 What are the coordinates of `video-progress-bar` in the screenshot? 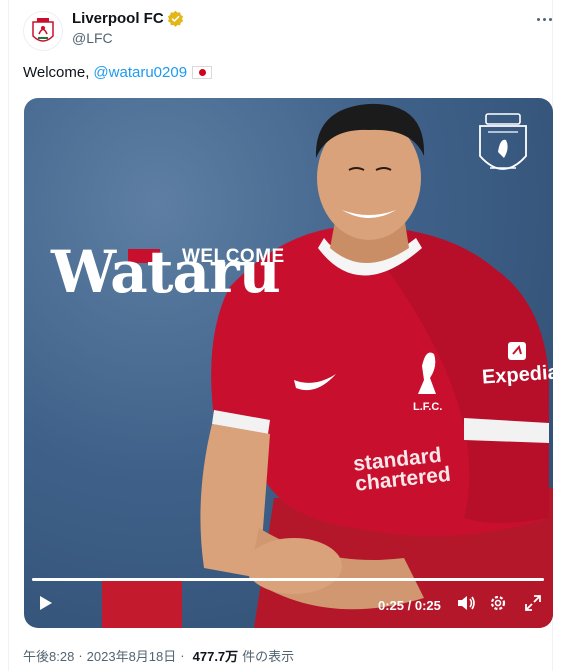 It's located at (288, 579).